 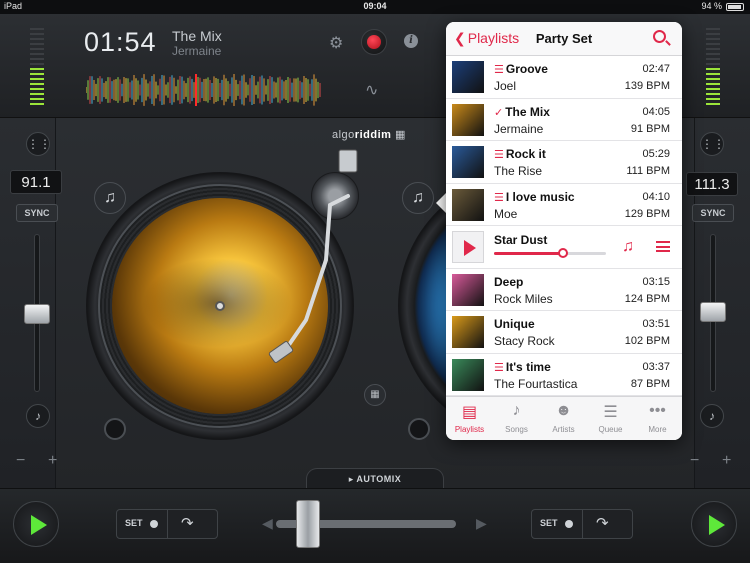 What do you see at coordinates (550, 253) in the screenshot?
I see `now-playing-progress` at bounding box center [550, 253].